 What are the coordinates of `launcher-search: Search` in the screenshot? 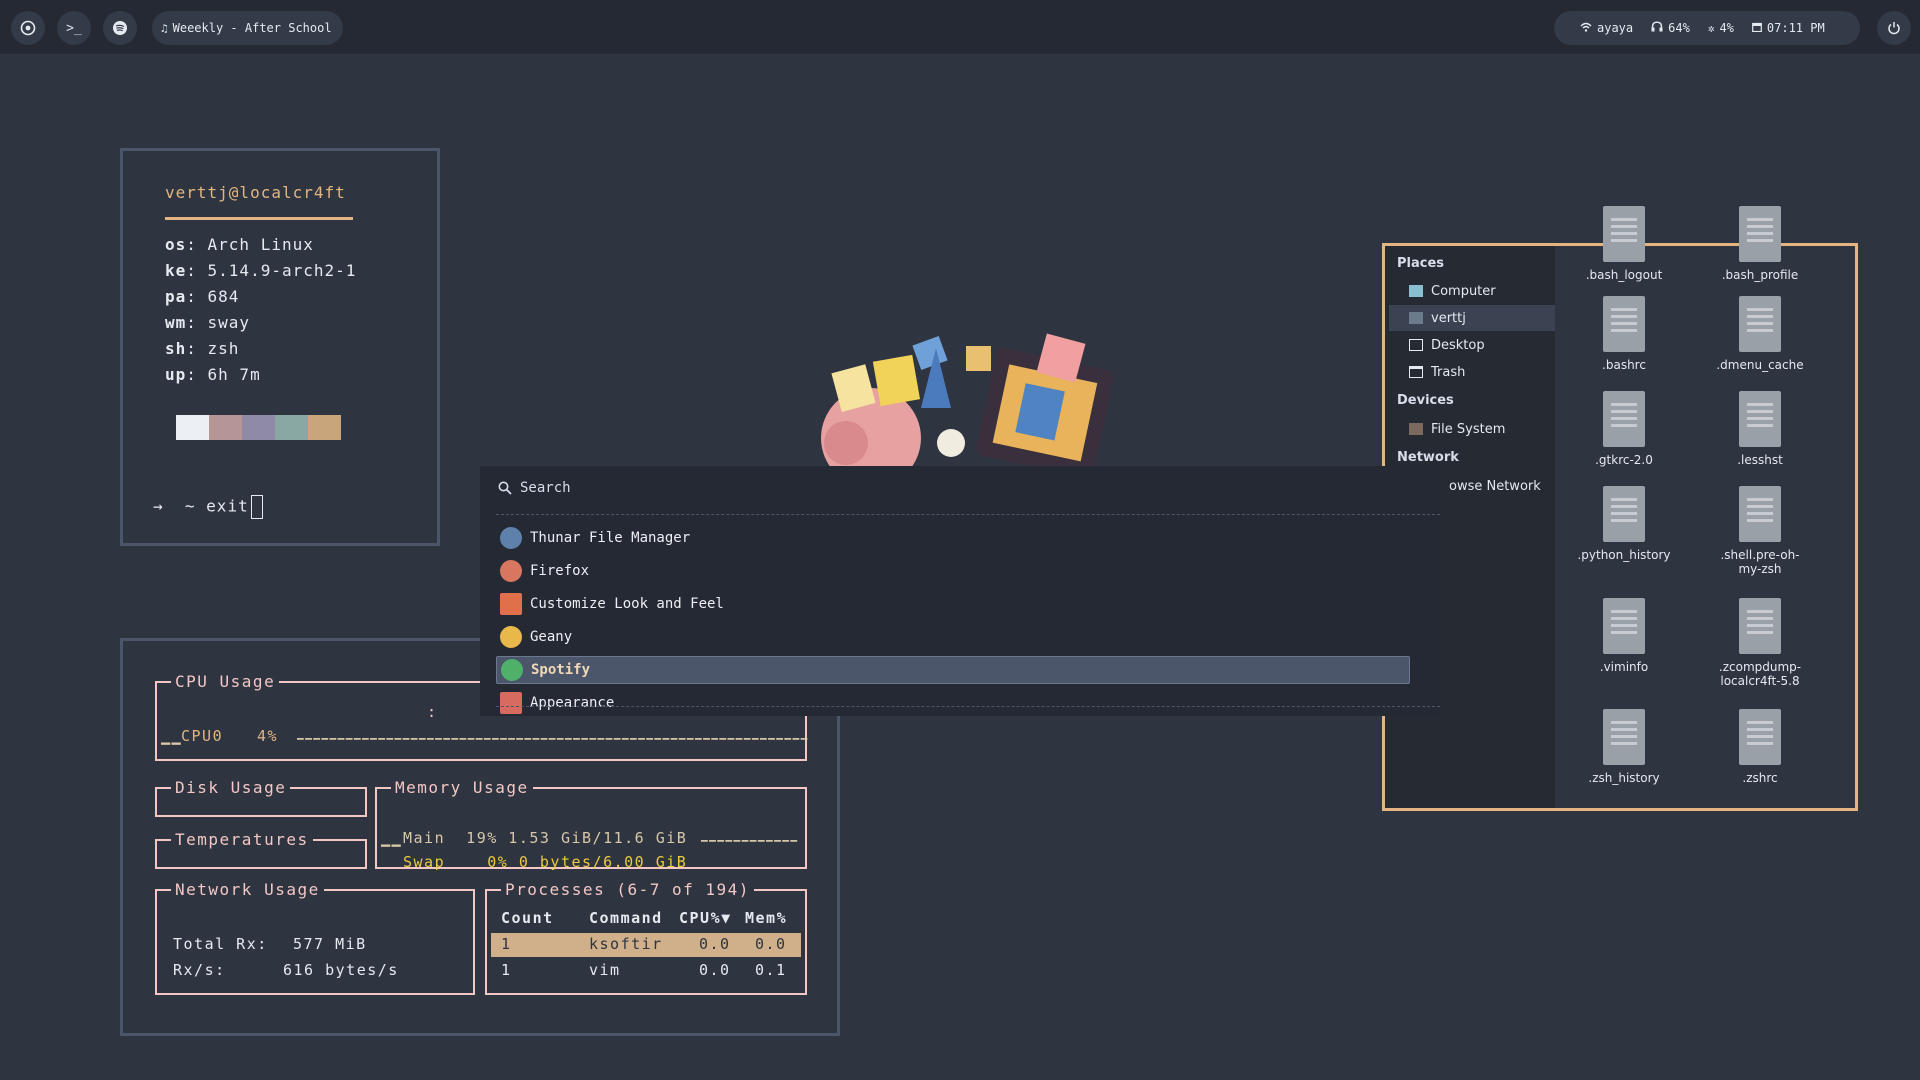 It's located at (534, 488).